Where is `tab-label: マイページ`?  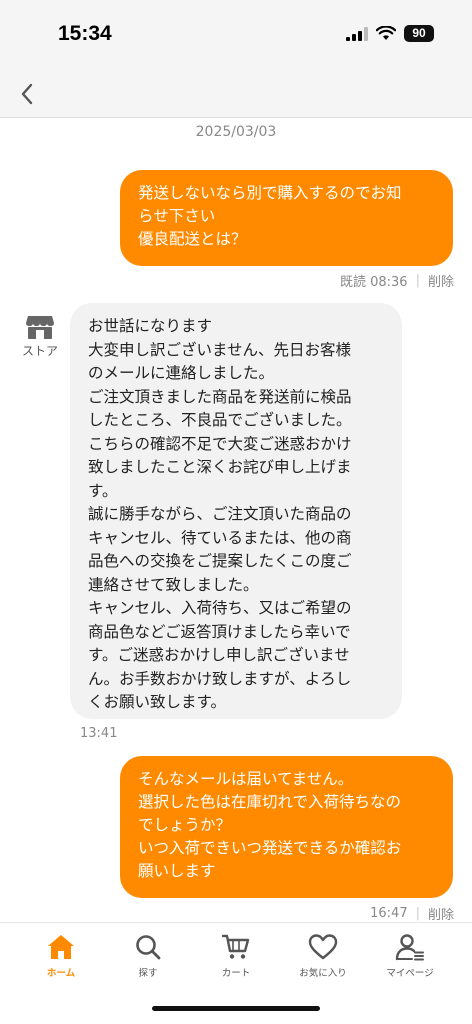
tab-label: マイページ is located at coordinates (410, 973).